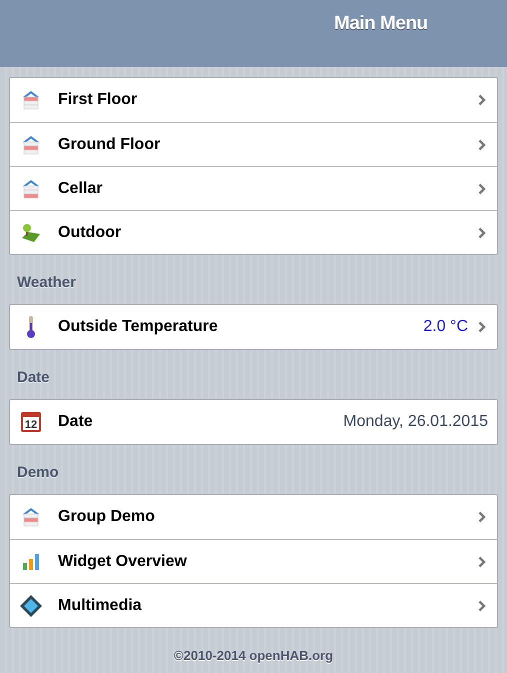 This screenshot has width=507, height=673. What do you see at coordinates (107, 517) in the screenshot?
I see `item-label: Group Demo` at bounding box center [107, 517].